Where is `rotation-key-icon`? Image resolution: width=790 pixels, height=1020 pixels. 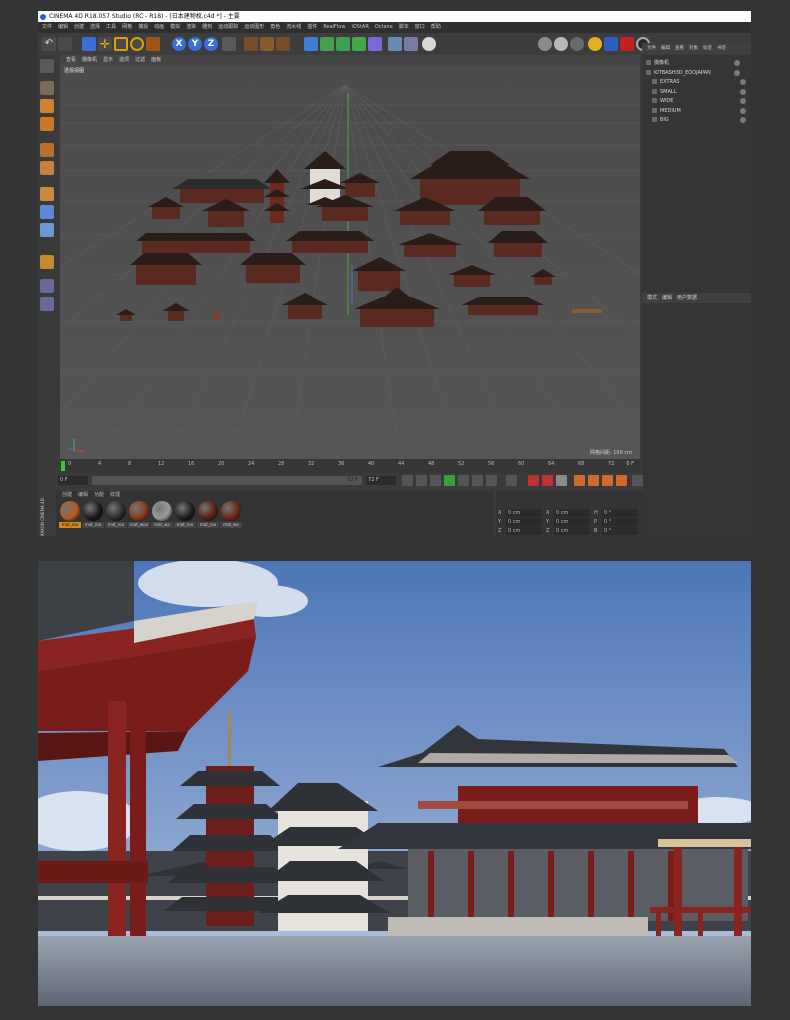
rotation-key-icon is located at coordinates (607, 480).